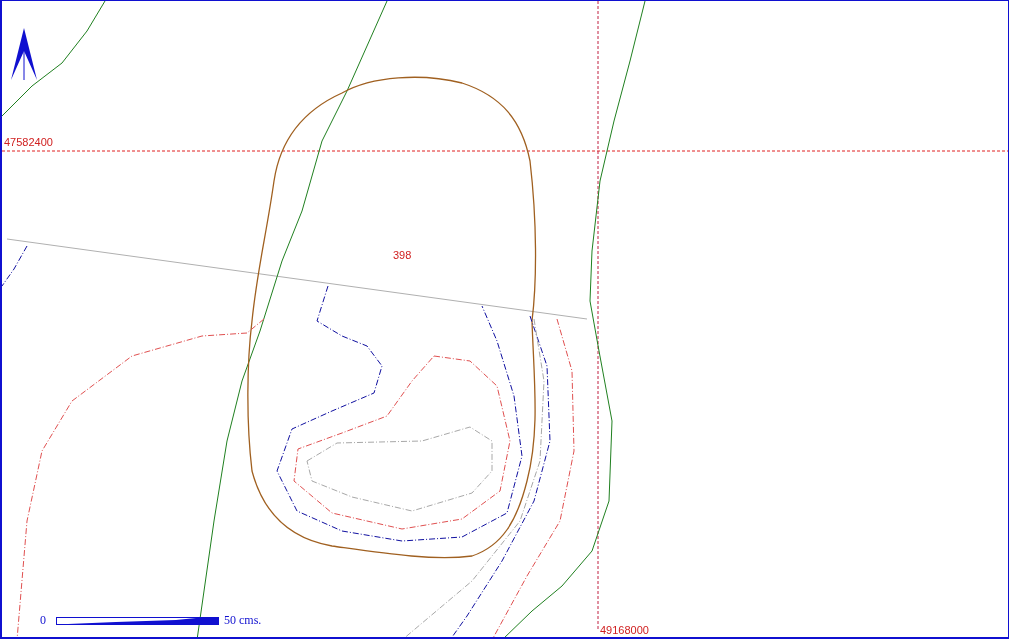 The height and width of the screenshot is (639, 1009). Describe the element at coordinates (28, 142) in the screenshot. I see `grid-coordinate-label: 47582400` at that location.